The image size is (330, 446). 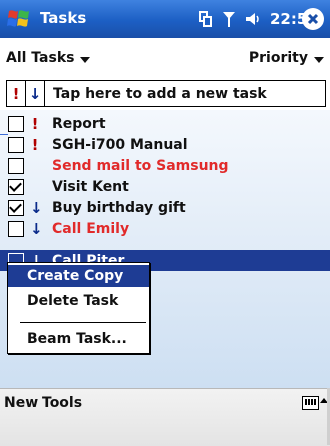 What do you see at coordinates (165, 417) in the screenshot?
I see `menu-bar: New Tools` at bounding box center [165, 417].